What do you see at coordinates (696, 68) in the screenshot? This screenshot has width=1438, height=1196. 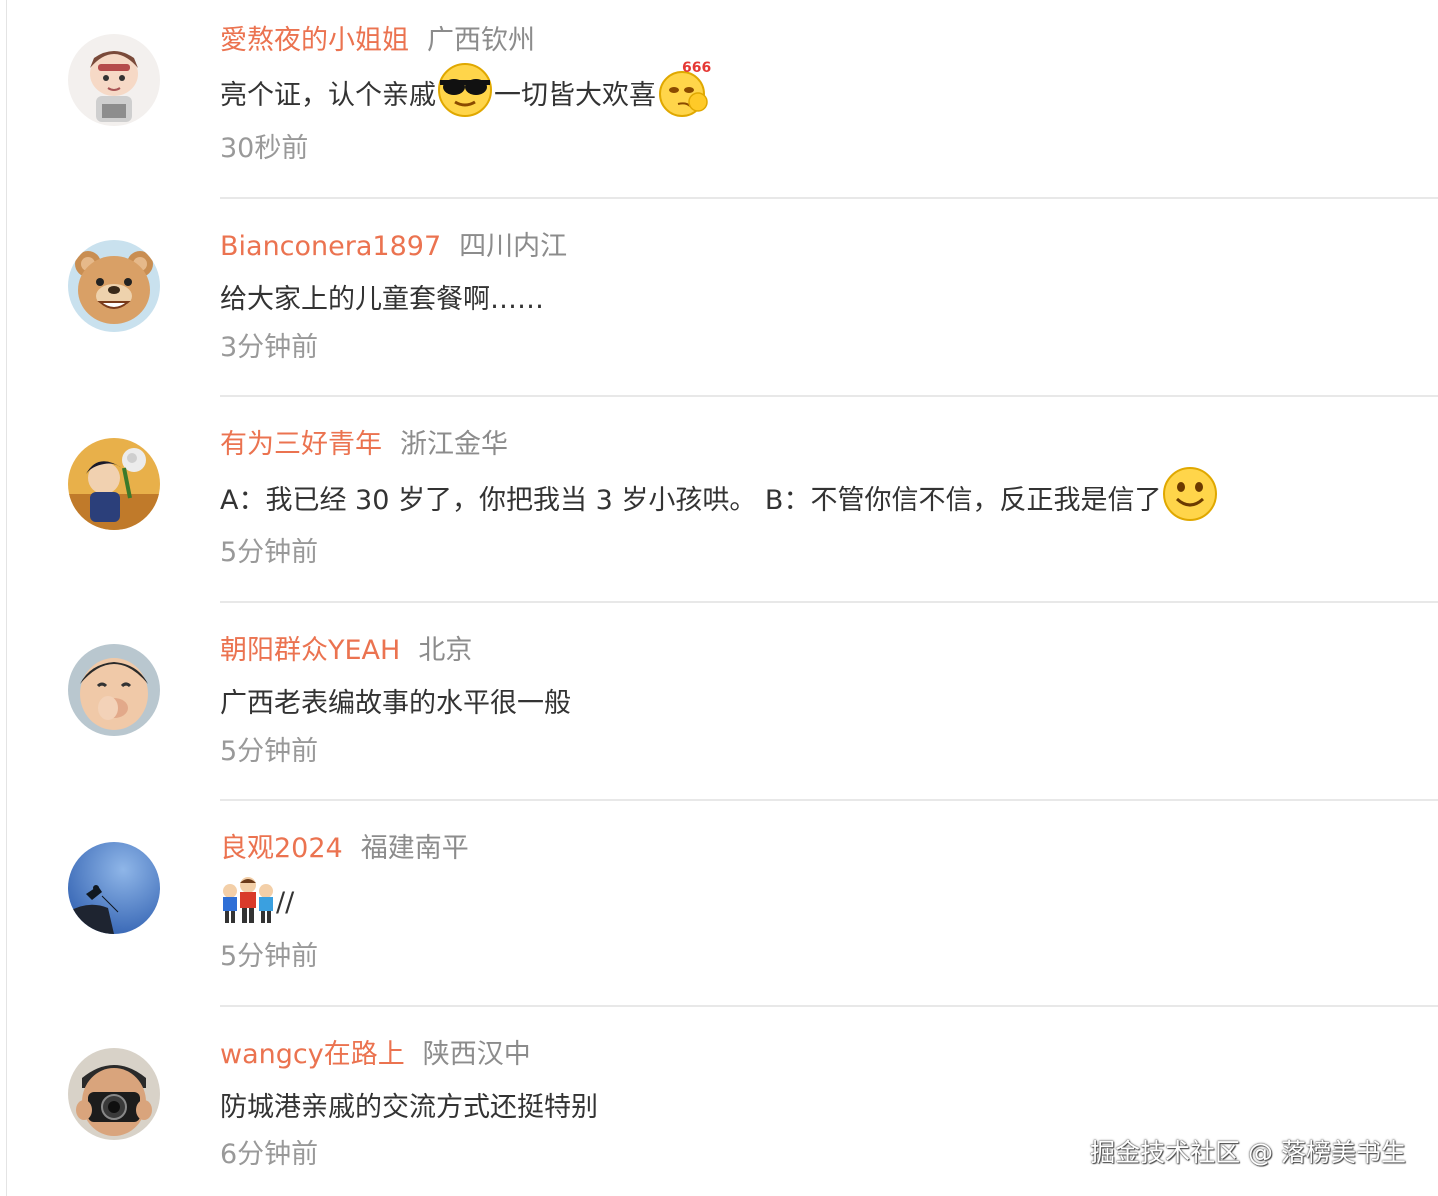 I see `svg-text: 666` at bounding box center [696, 68].